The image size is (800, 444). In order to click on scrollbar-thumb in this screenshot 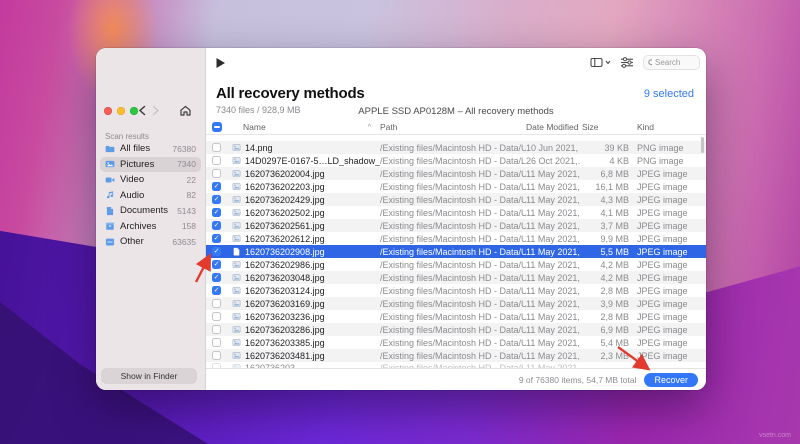, I will do `click(702, 145)`.